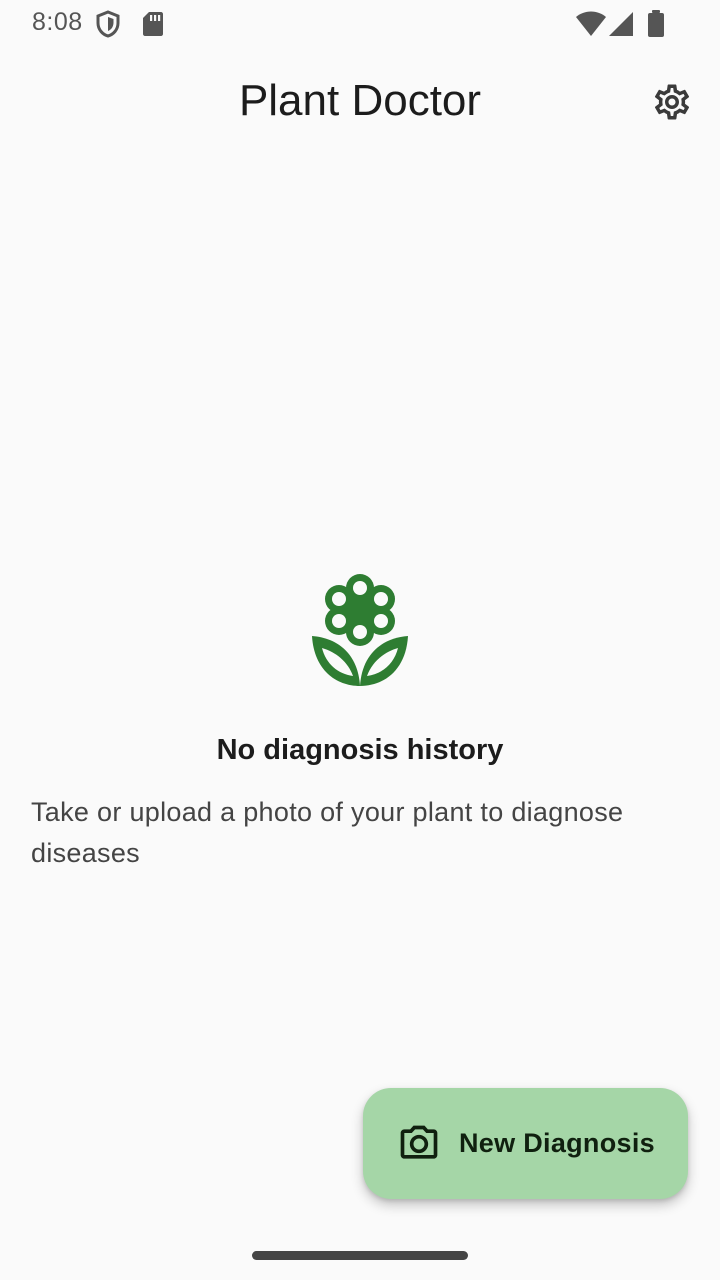 This screenshot has width=720, height=1280. I want to click on wifi-icon, so click(591, 26).